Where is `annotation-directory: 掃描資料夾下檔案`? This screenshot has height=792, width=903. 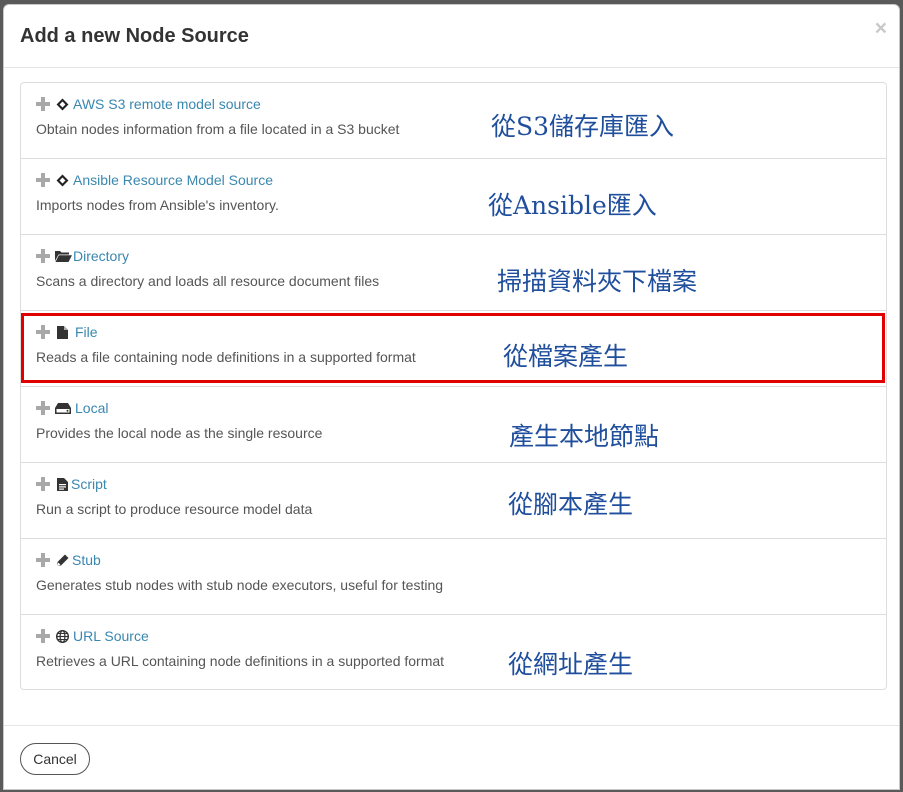 annotation-directory: 掃描資料夾下檔案 is located at coordinates (597, 281).